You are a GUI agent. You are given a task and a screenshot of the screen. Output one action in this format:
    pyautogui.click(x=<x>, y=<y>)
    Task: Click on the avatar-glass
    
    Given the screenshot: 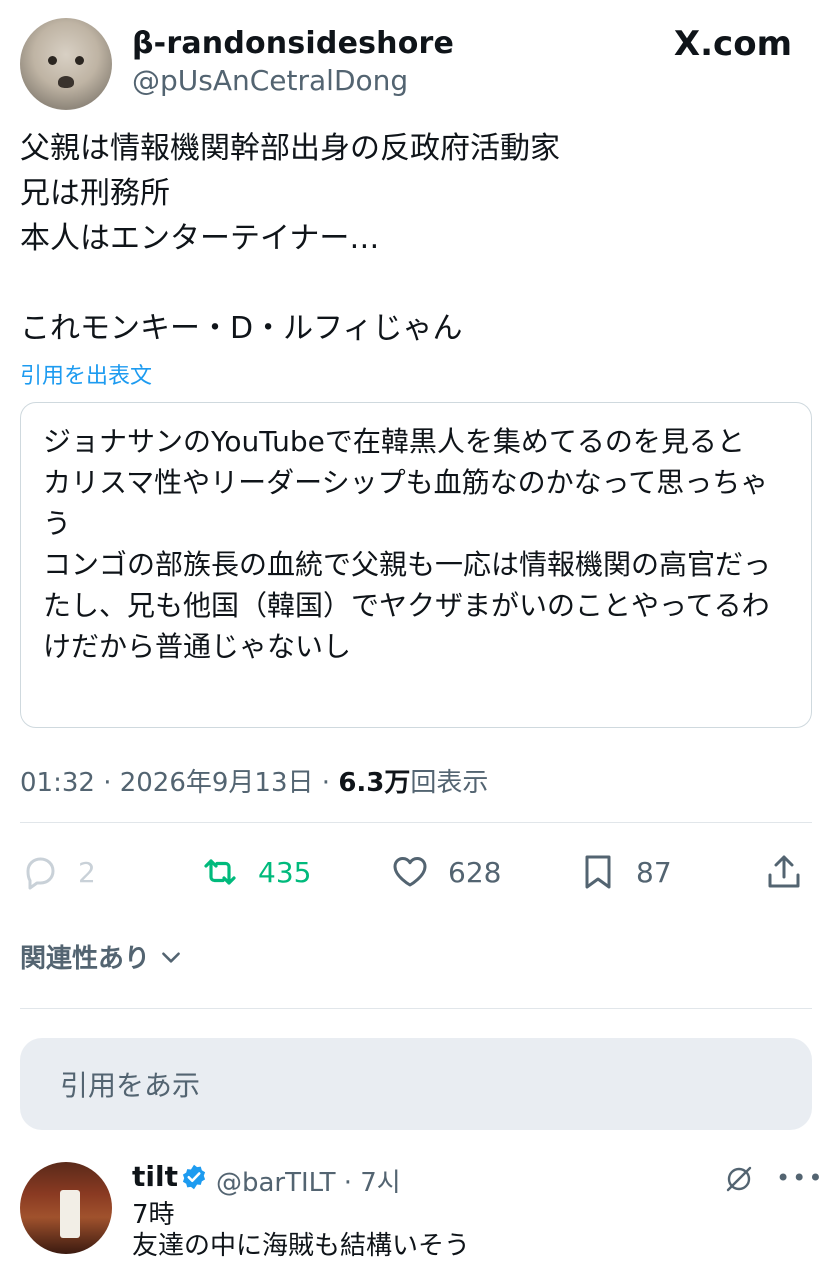 What is the action you would take?
    pyautogui.click(x=70, y=1214)
    